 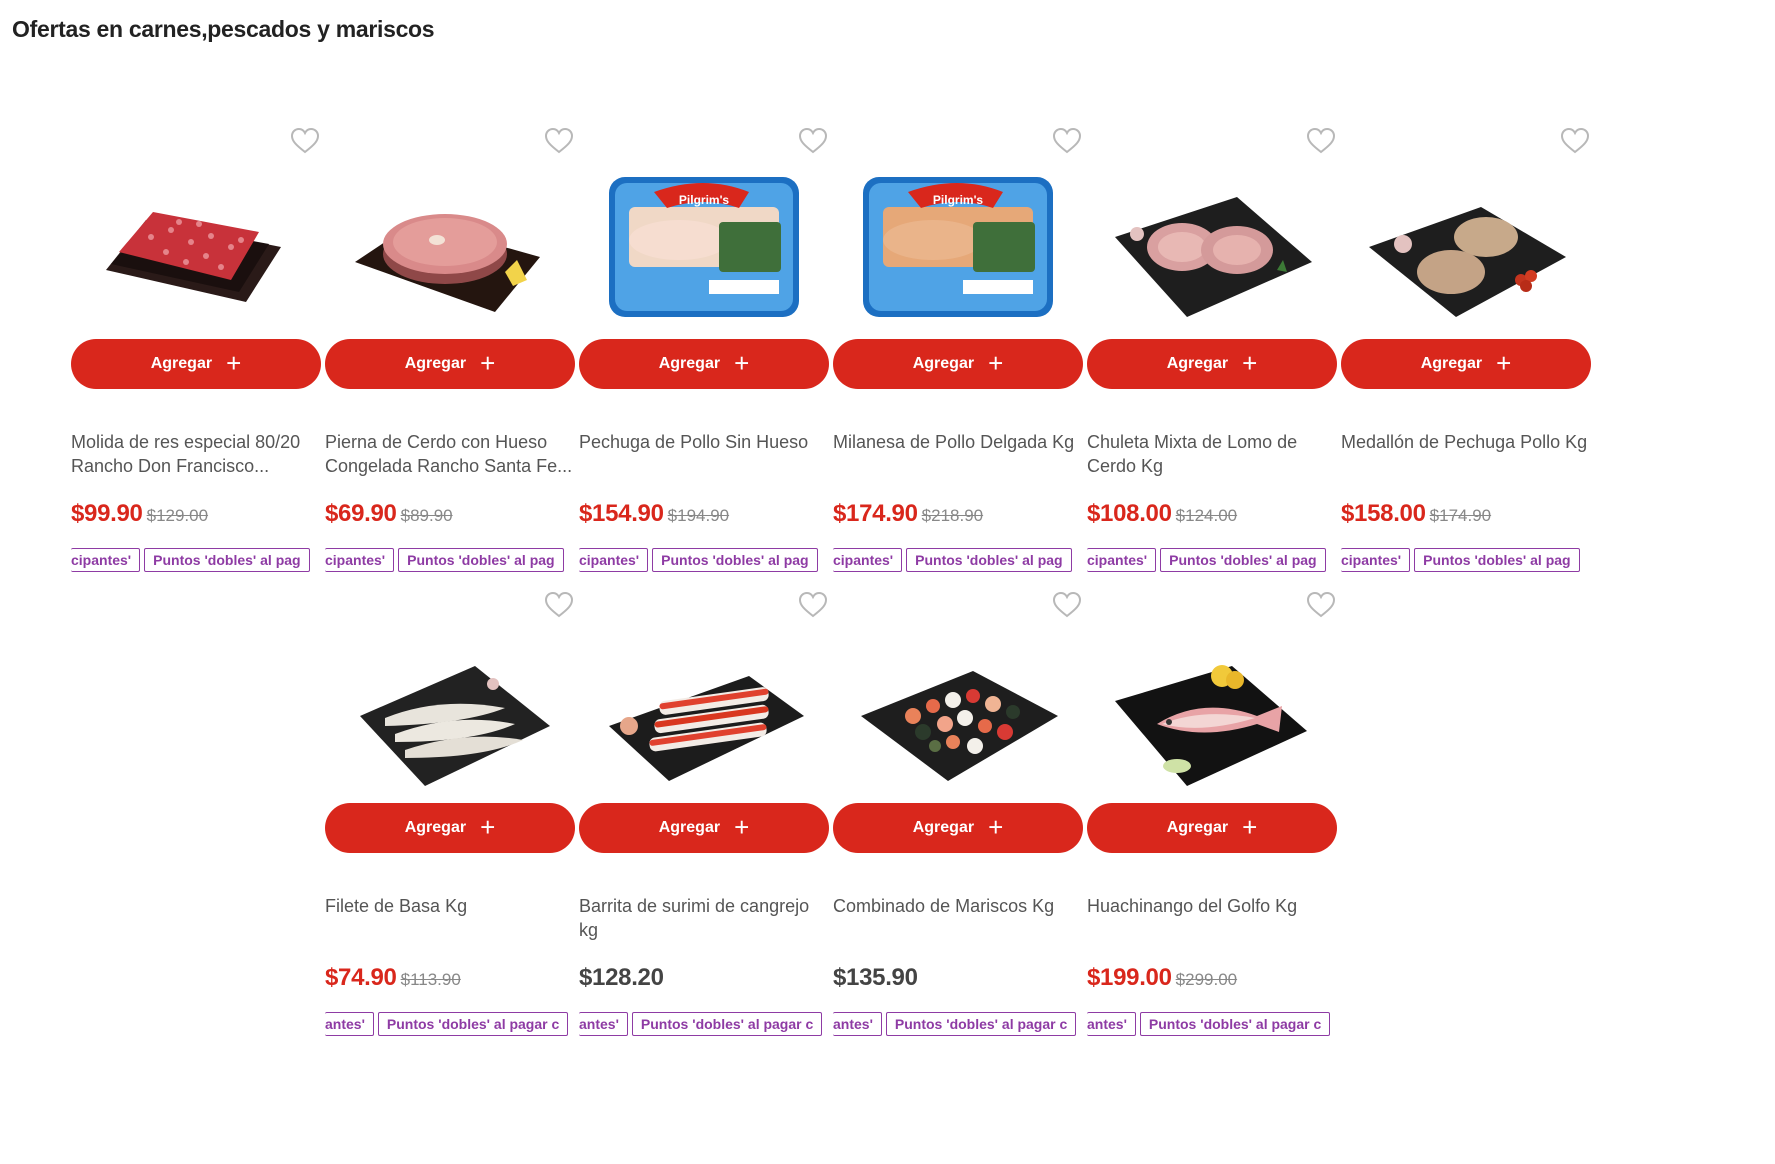 What do you see at coordinates (430, 979) in the screenshot?
I see `original-price: $113.90` at bounding box center [430, 979].